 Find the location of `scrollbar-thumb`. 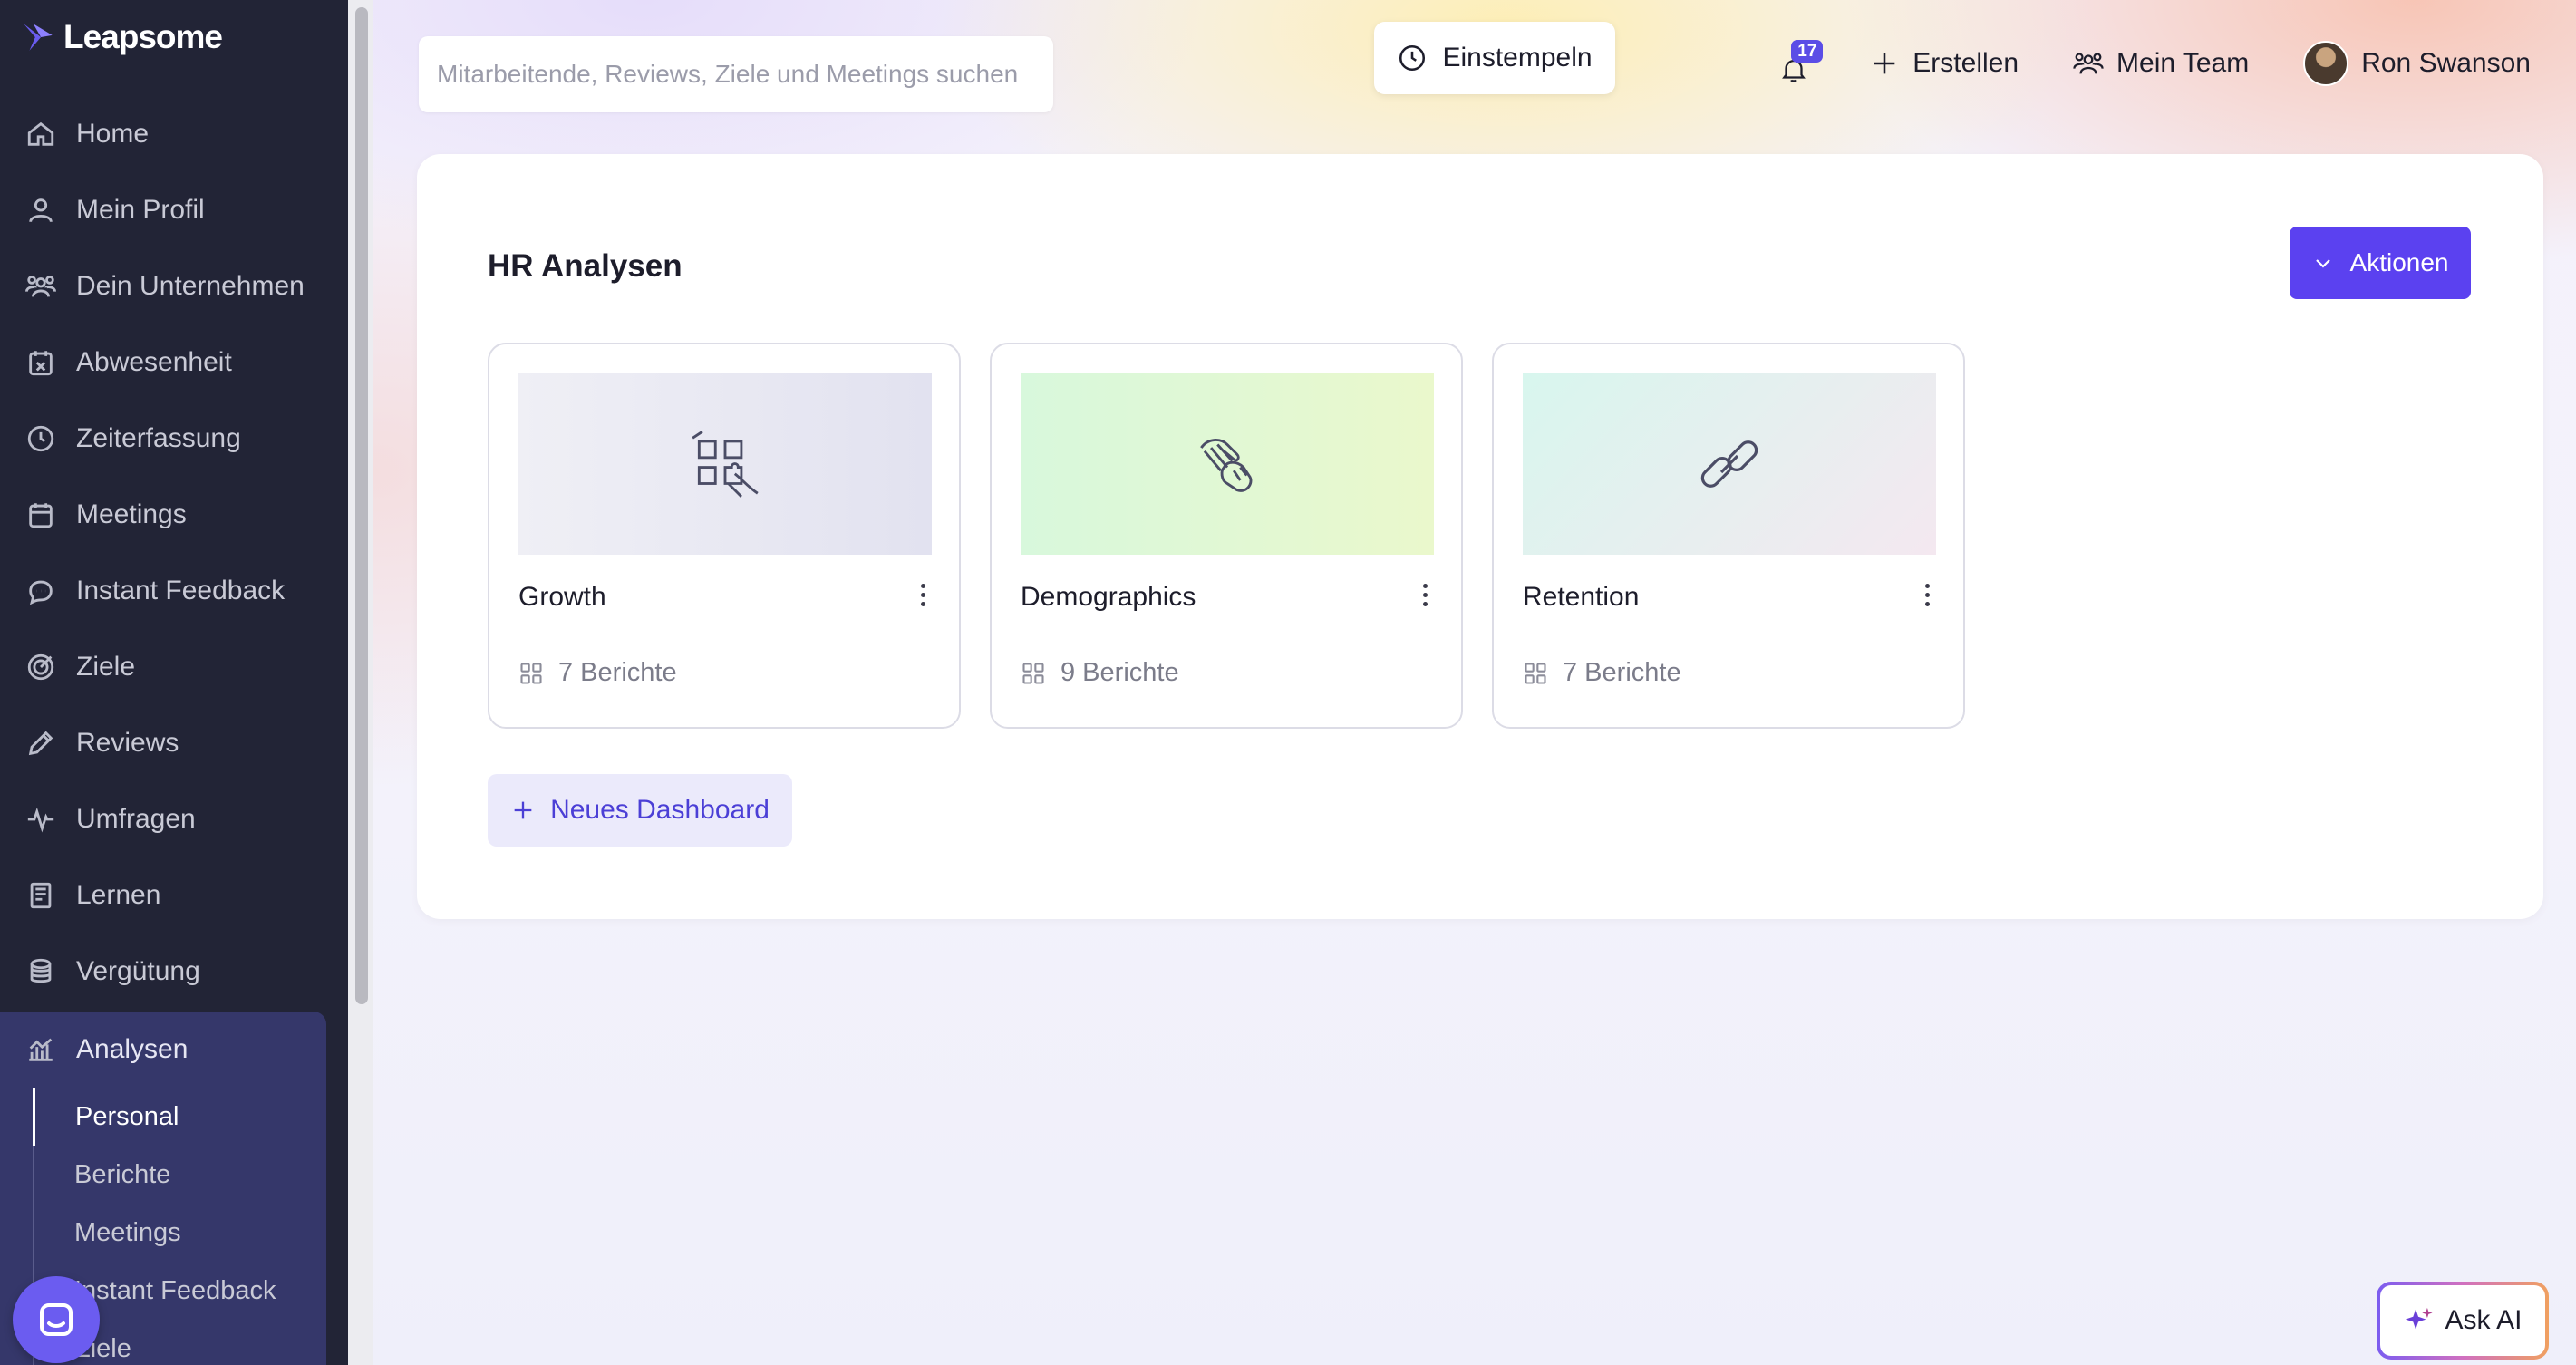

scrollbar-thumb is located at coordinates (361, 505).